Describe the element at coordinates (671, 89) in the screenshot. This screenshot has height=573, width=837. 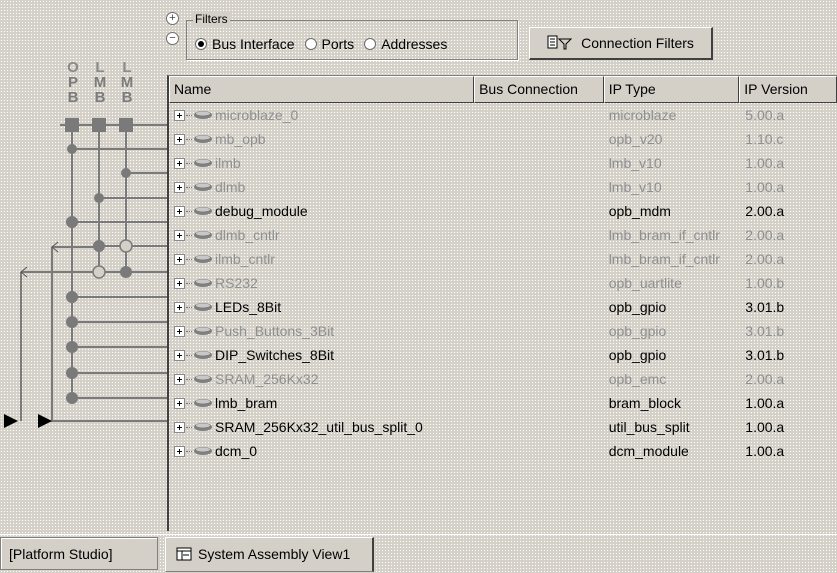
I see `column-header-ip-type: IP Type` at that location.